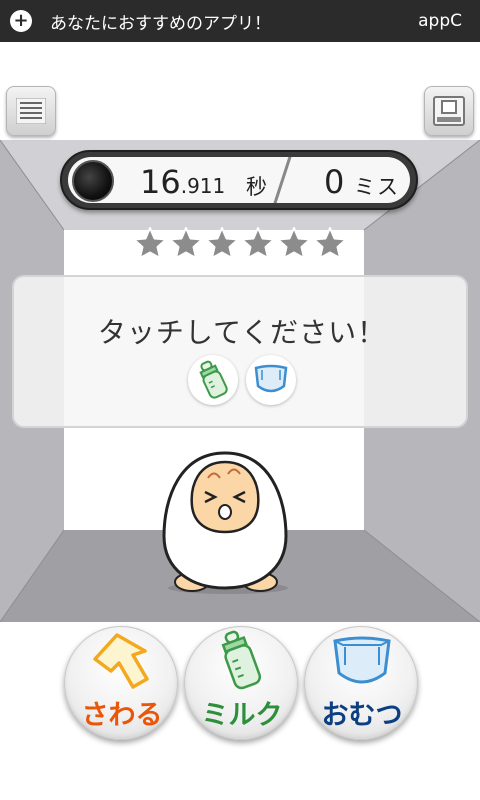  I want to click on elapsed-seconds: 16.911, so click(182, 182).